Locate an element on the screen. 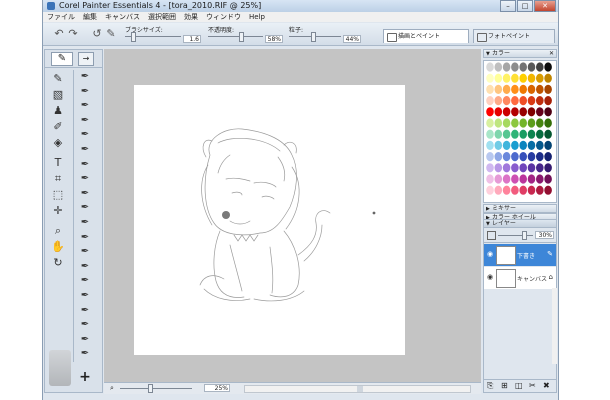 This screenshot has height=400, width=610. layer-row-canvas: ◉ キャンバス ⌂ is located at coordinates (520, 278).